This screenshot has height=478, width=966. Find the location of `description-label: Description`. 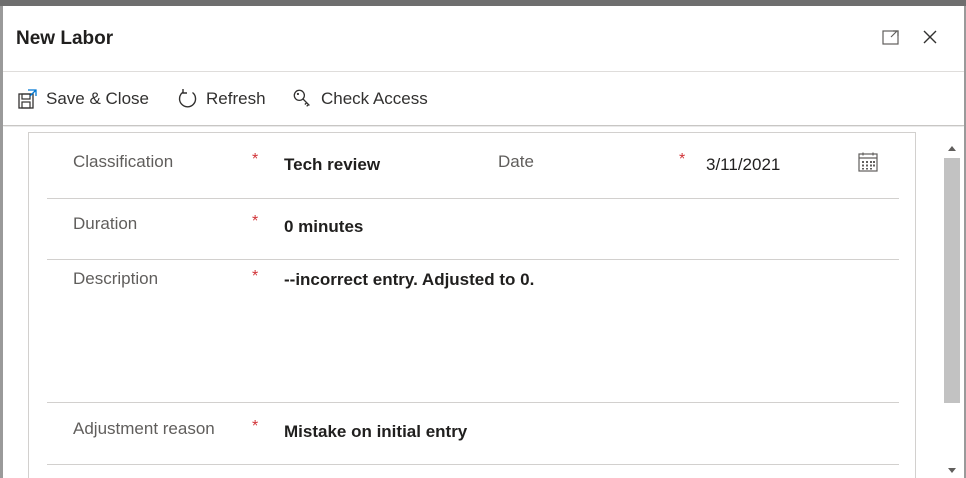

description-label: Description is located at coordinates (116, 278).